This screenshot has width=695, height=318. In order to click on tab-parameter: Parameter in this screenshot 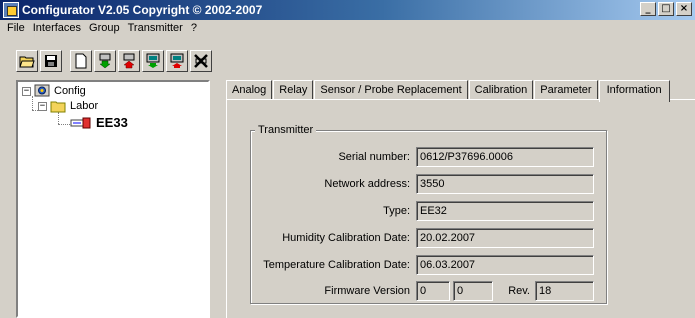, I will do `click(566, 90)`.